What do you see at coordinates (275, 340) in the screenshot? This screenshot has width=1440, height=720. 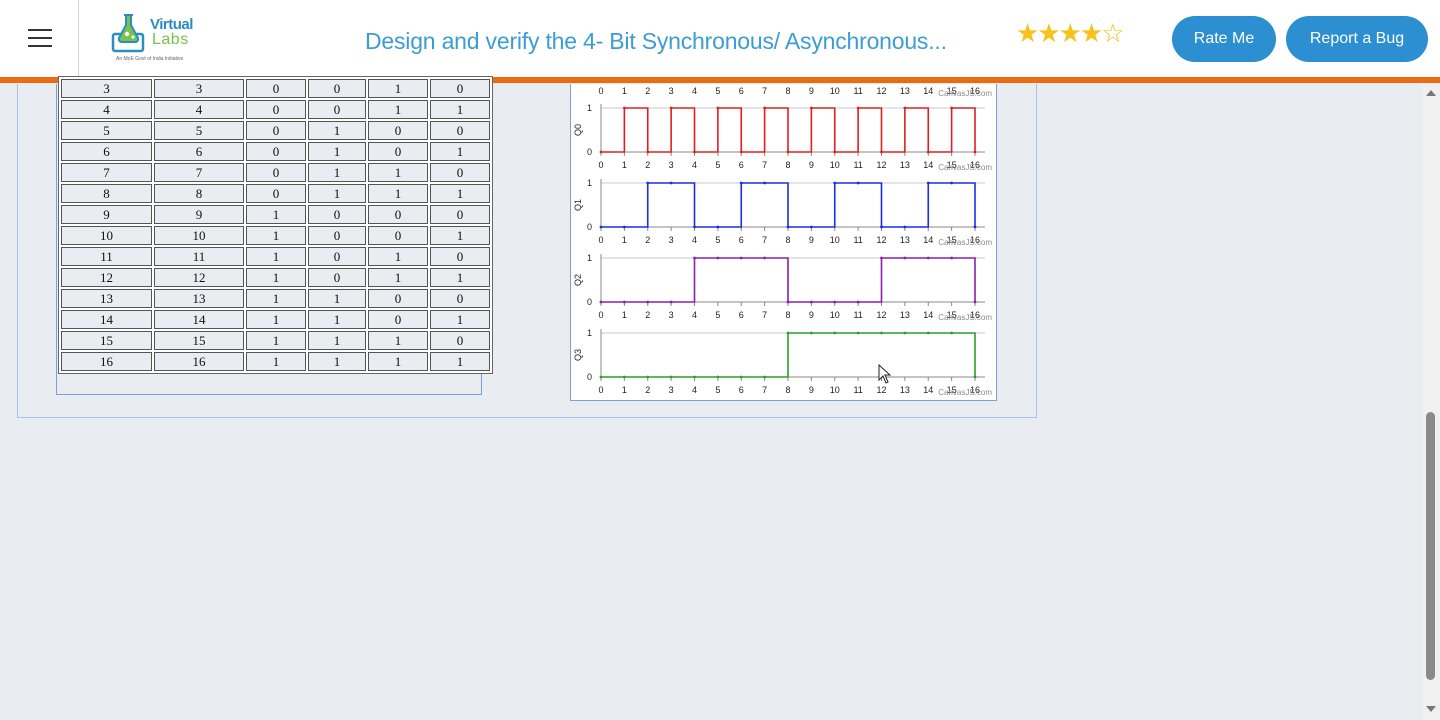 I see `table-row: 15 15 1 1 1 0` at bounding box center [275, 340].